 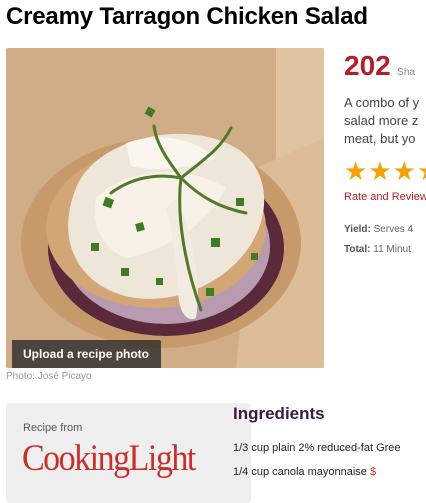 I want to click on rating-stars: ★★★★, so click(x=385, y=171).